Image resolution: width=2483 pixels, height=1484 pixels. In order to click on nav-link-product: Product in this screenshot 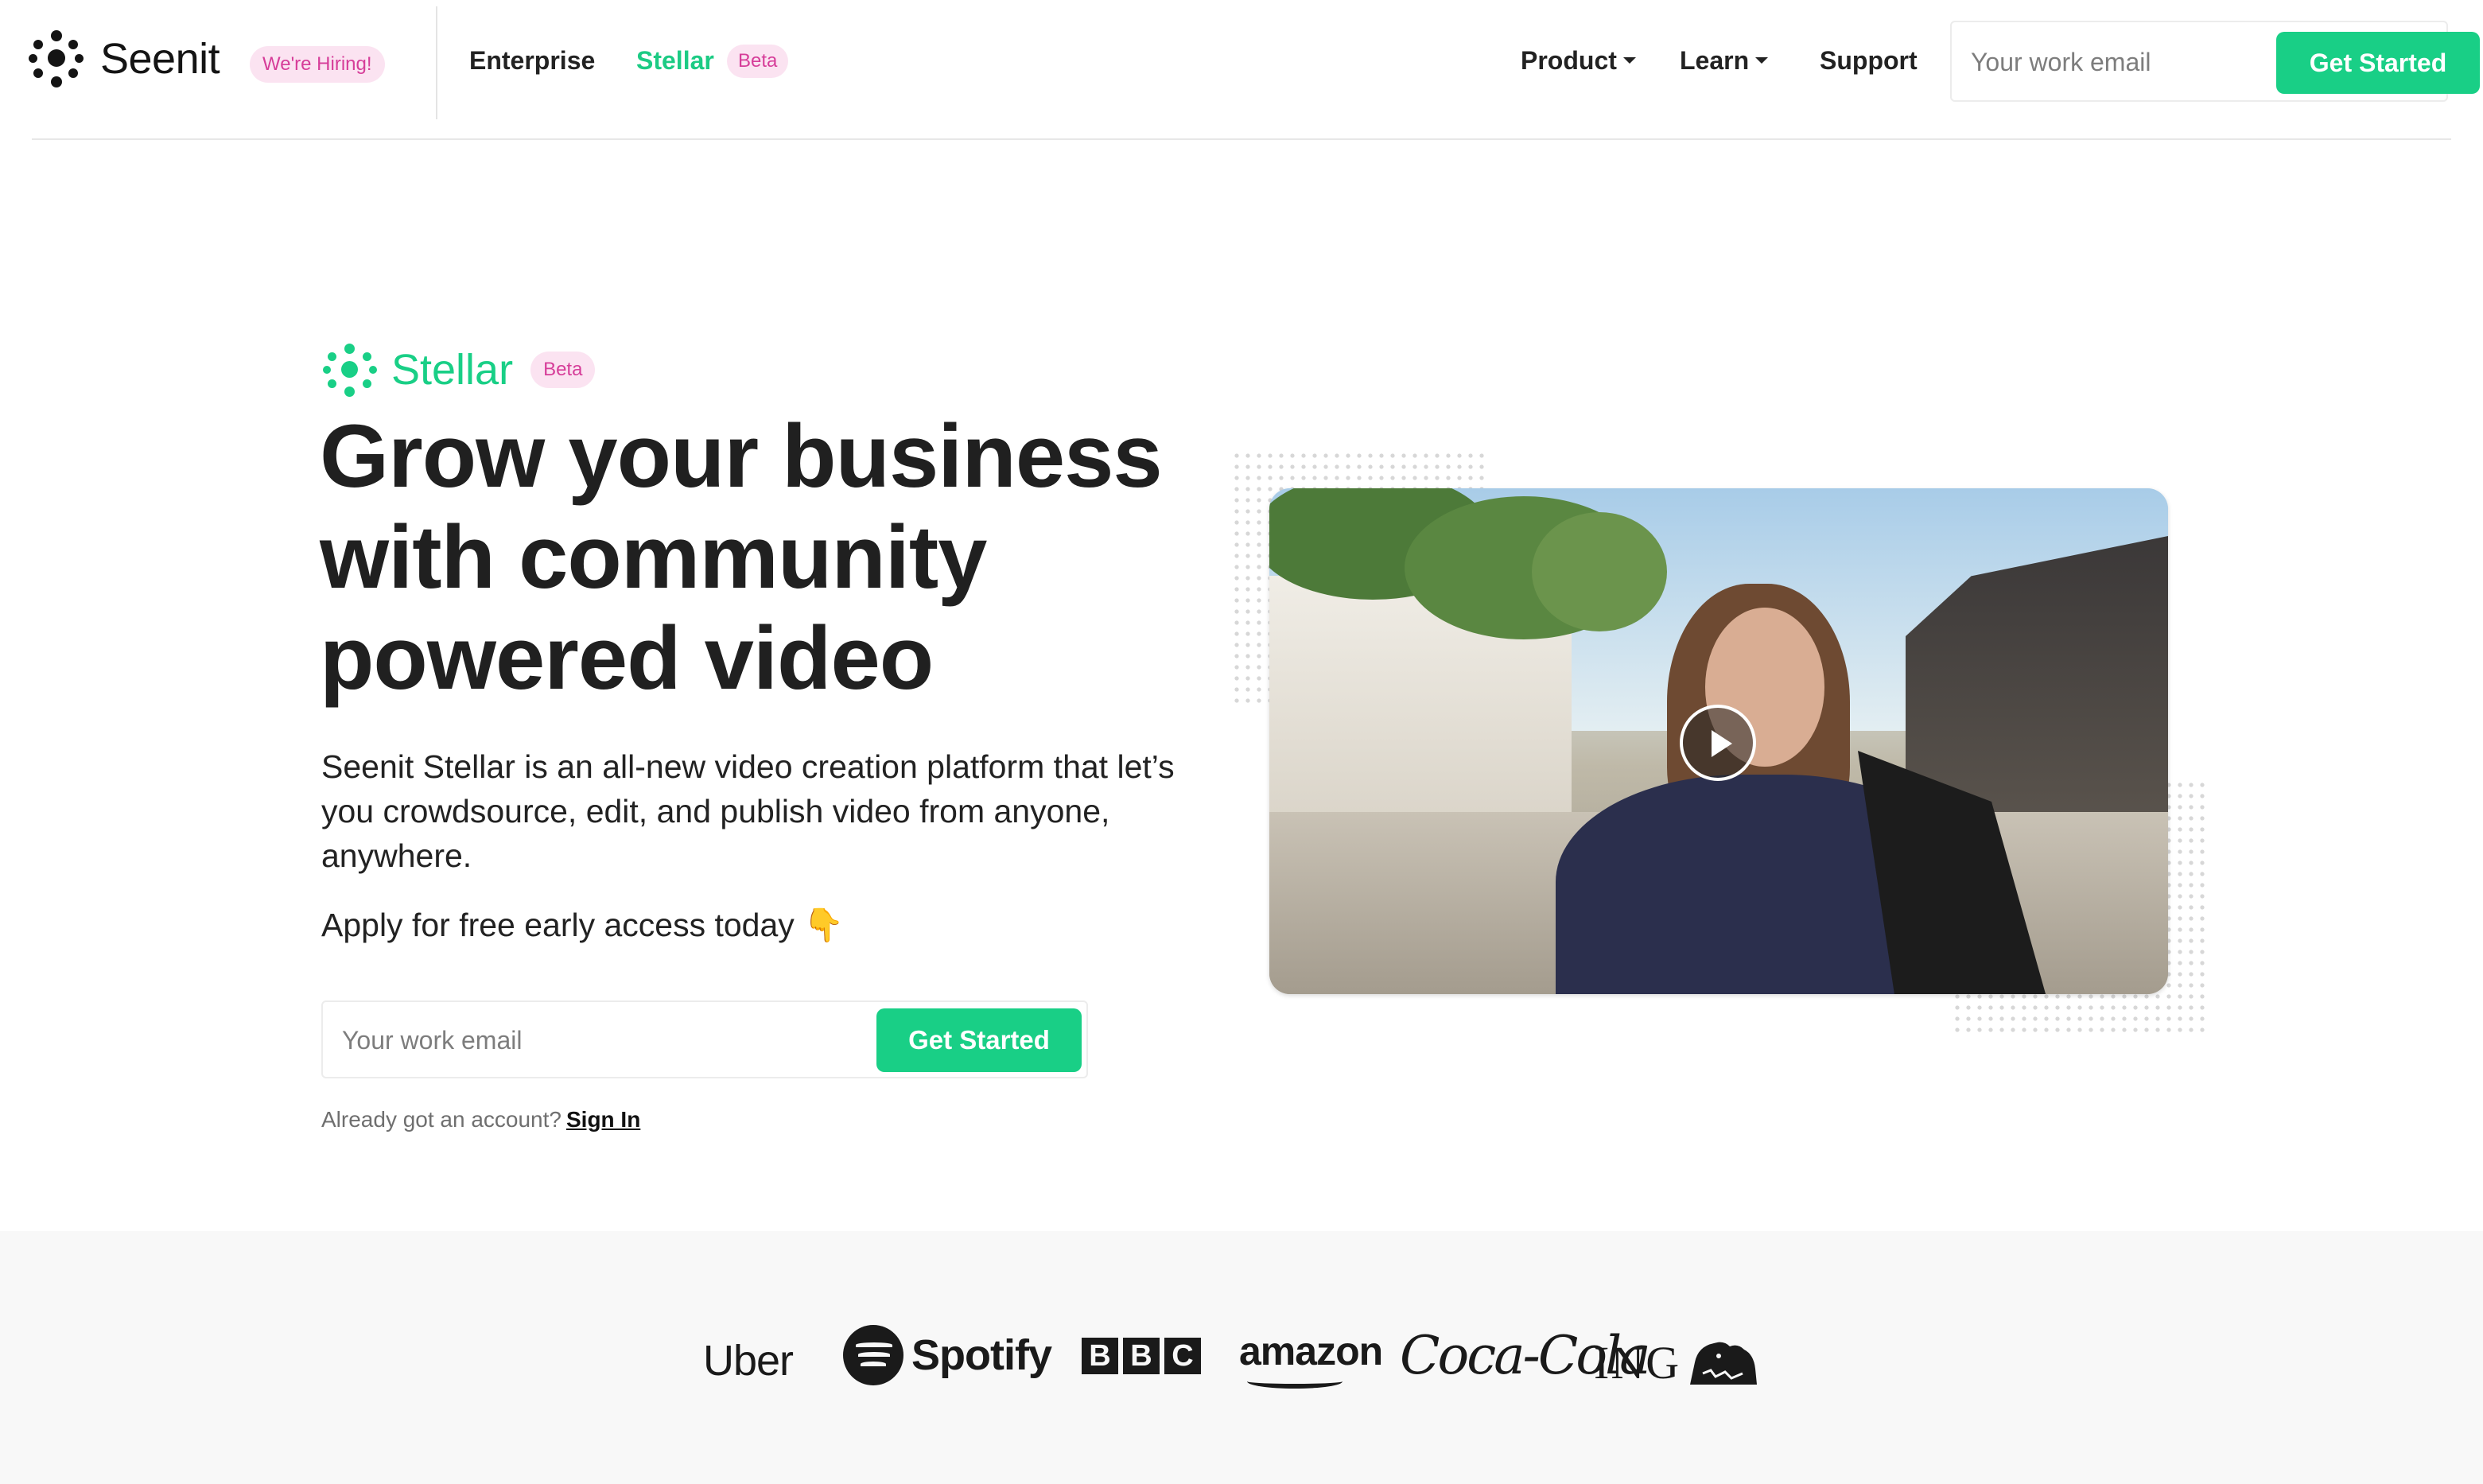, I will do `click(1579, 61)`.